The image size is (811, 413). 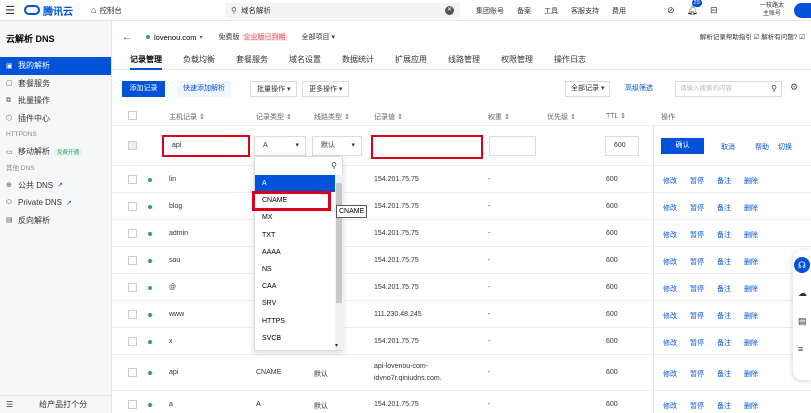 I want to click on switch-link: 切换, so click(x=785, y=147).